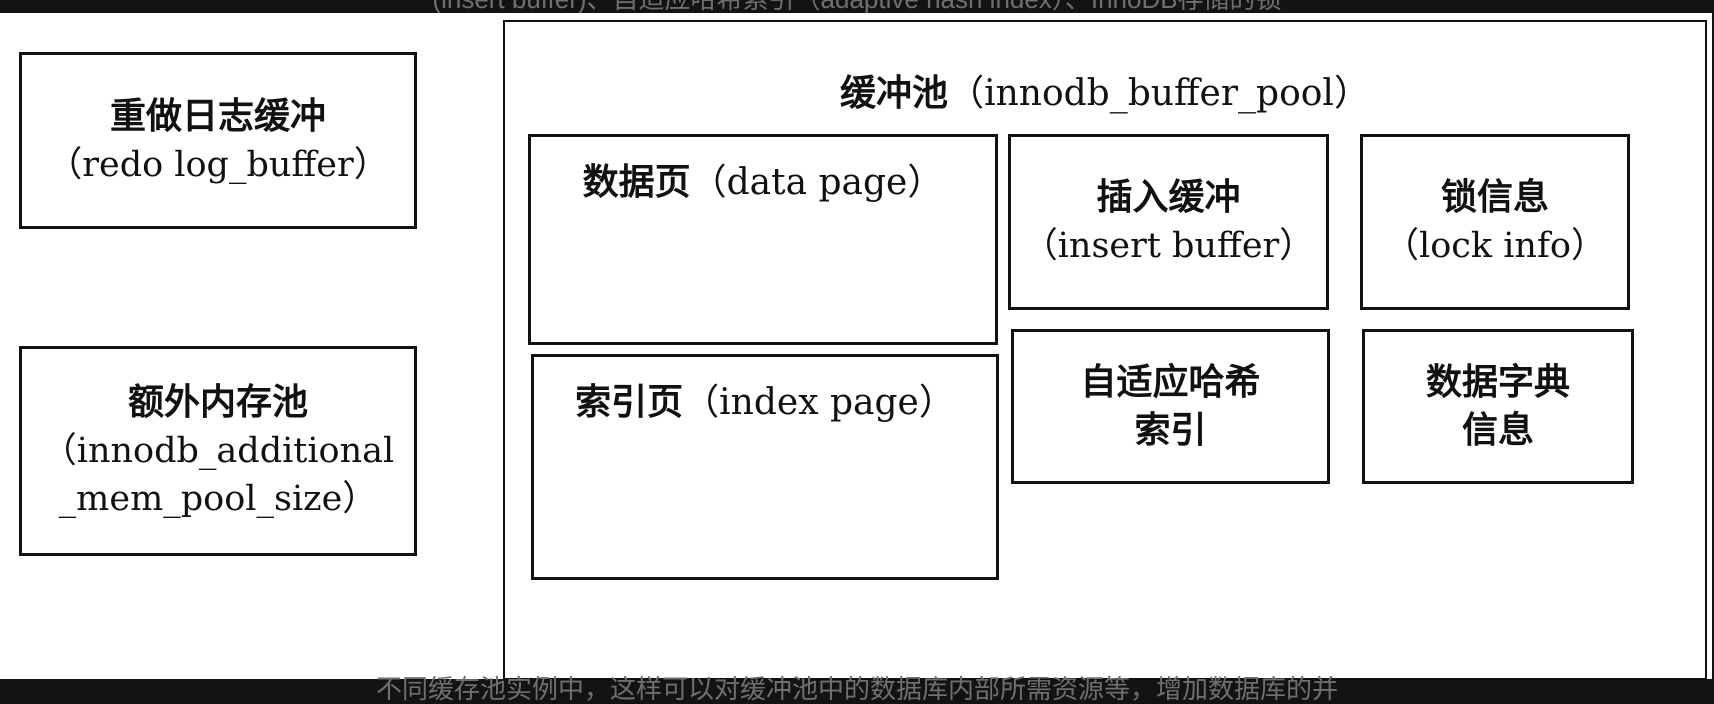 This screenshot has height=704, width=1714. Describe the element at coordinates (218, 499) in the screenshot. I see `additional-mem-pool-subtitle-2: _mem_pool_size）` at that location.